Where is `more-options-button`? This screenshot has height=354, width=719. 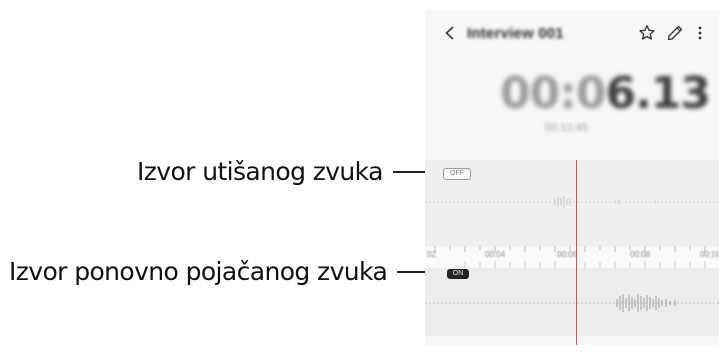 more-options-button is located at coordinates (700, 33).